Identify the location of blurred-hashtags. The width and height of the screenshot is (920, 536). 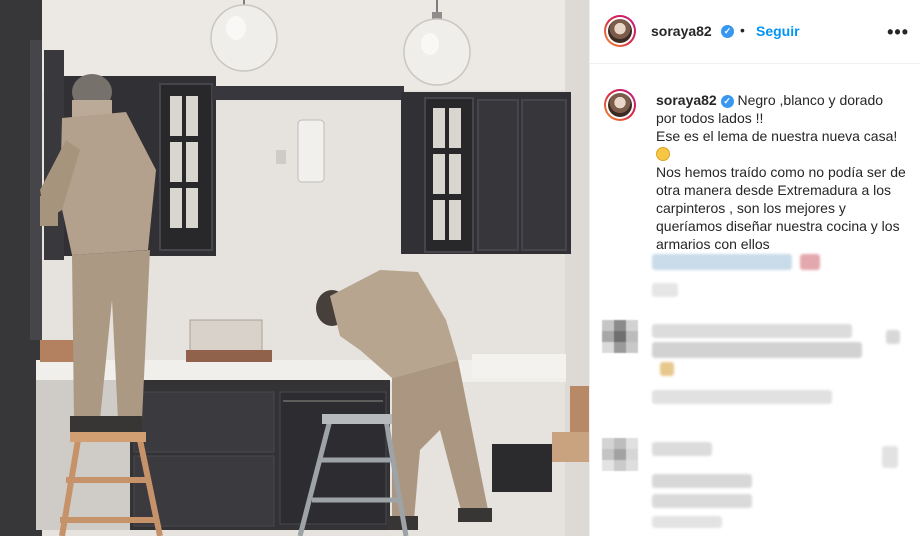
(722, 262).